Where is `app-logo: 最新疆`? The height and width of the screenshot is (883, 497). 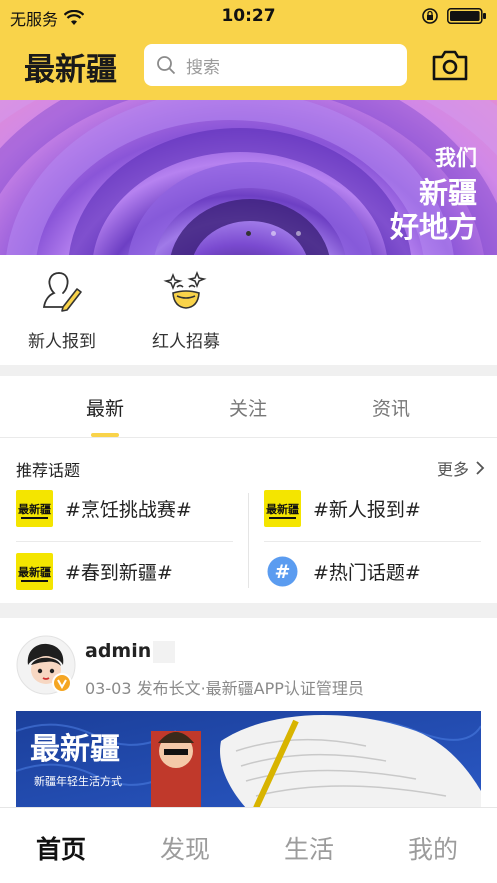 app-logo: 最新疆 is located at coordinates (70, 70).